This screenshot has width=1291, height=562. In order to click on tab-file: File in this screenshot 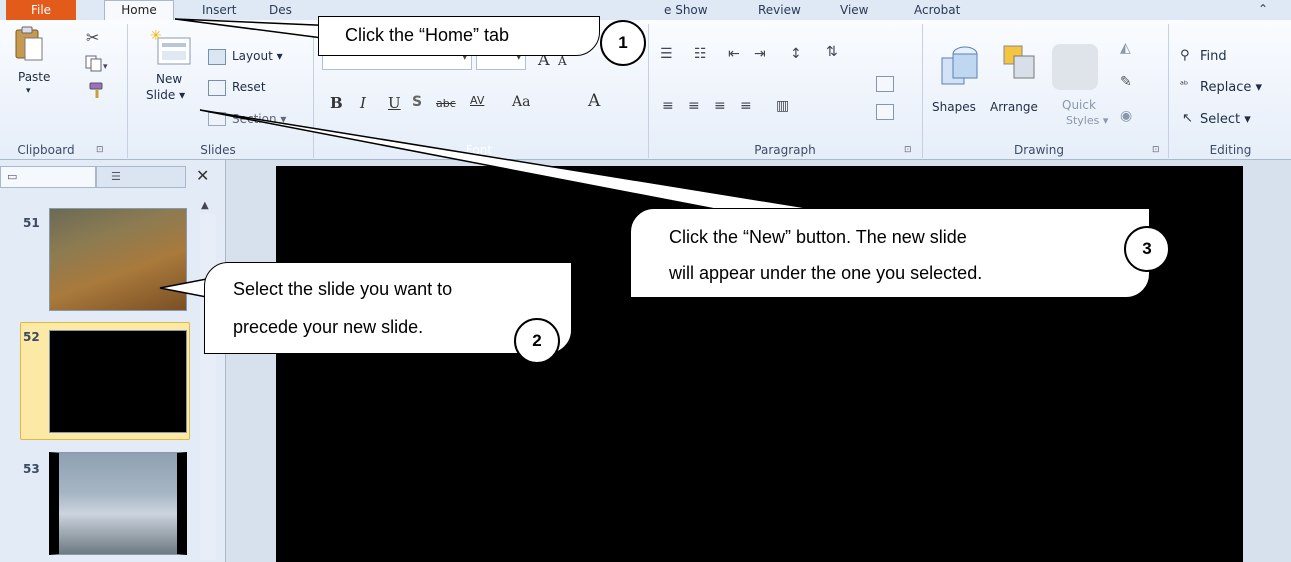, I will do `click(41, 10)`.